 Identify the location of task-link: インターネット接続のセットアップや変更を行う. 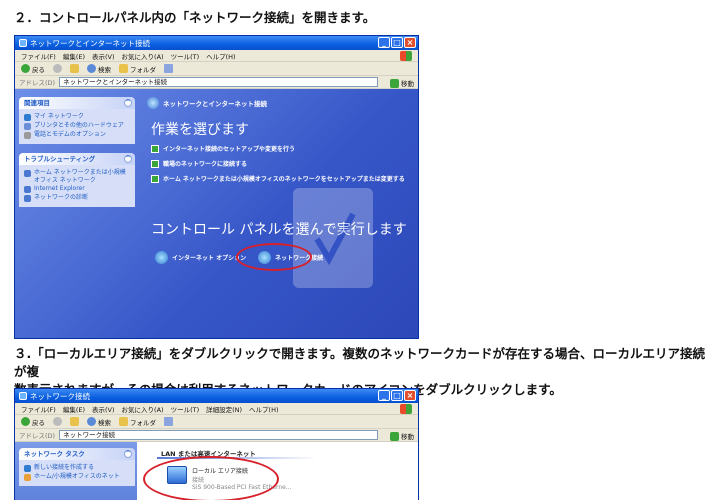
(223, 148).